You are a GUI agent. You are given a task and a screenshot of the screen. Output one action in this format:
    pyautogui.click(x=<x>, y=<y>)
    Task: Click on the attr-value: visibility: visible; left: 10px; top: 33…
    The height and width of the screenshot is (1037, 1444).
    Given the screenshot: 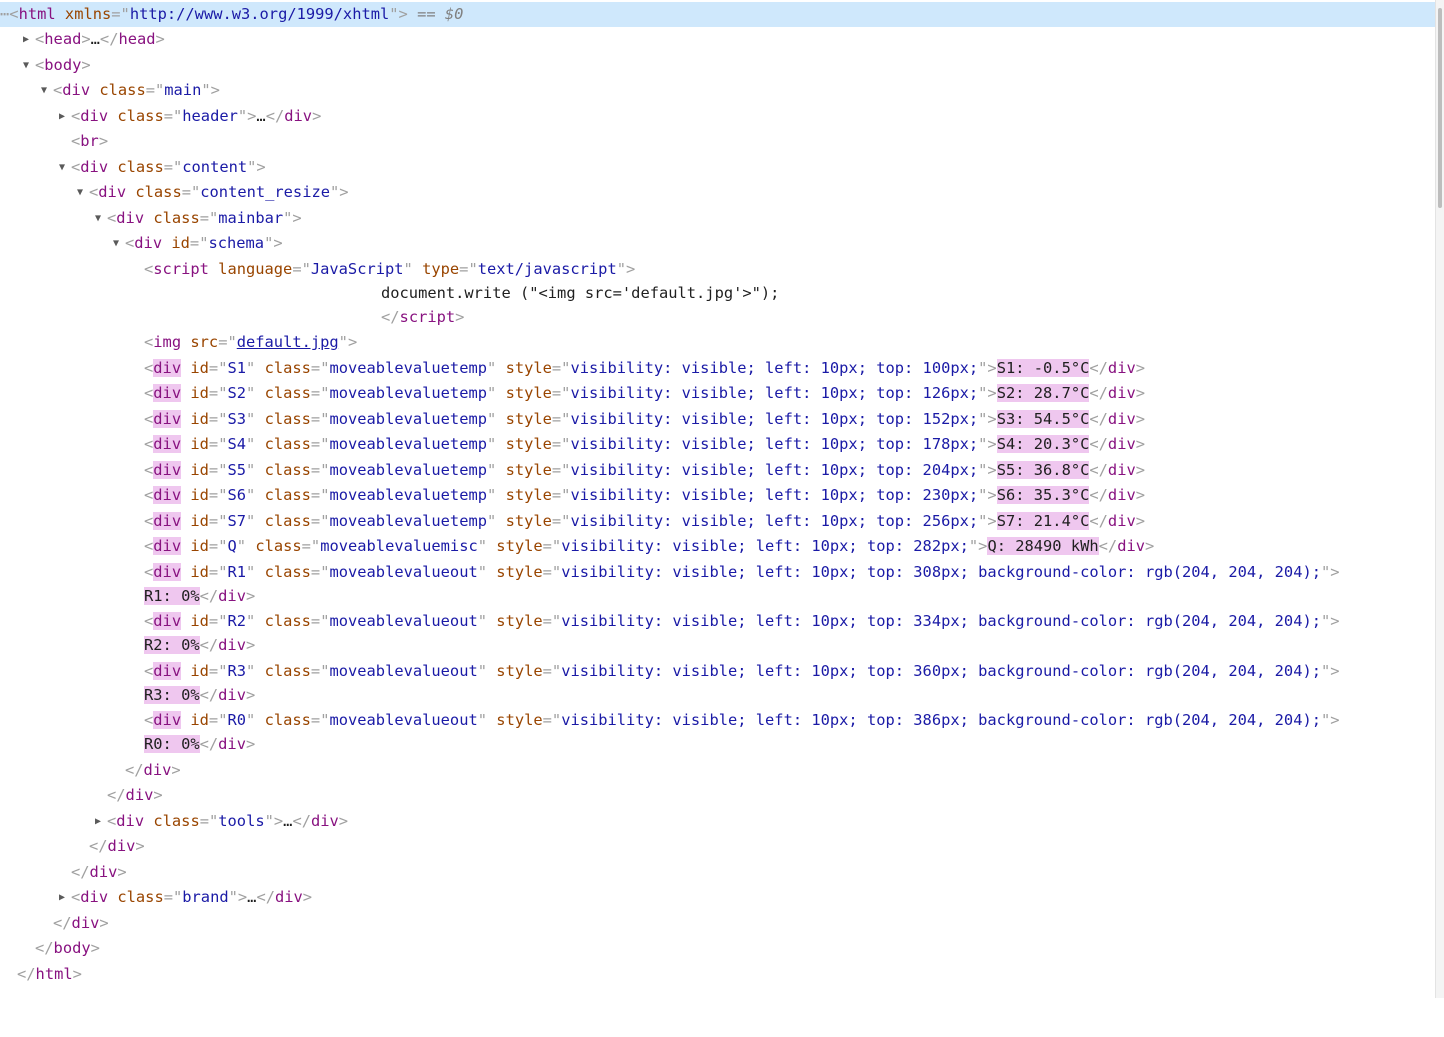 What is the action you would take?
    pyautogui.click(x=941, y=621)
    